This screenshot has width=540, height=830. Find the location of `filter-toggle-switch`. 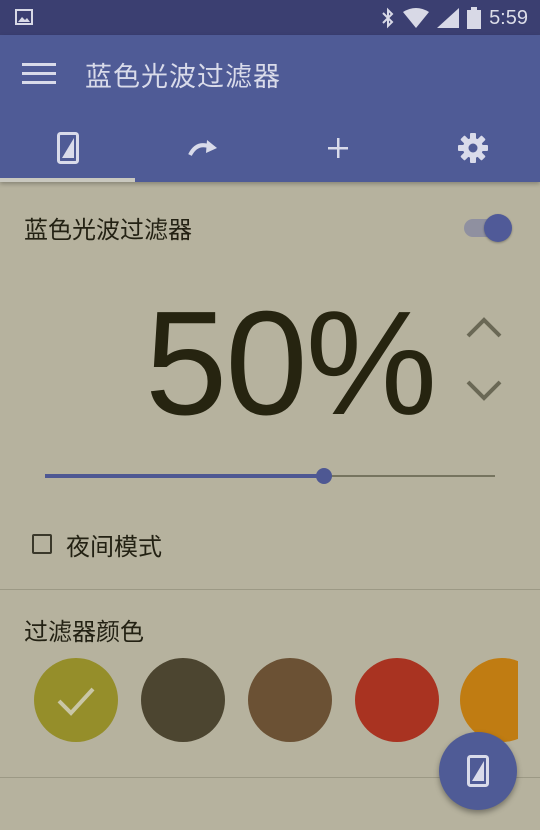

filter-toggle-switch is located at coordinates (489, 229).